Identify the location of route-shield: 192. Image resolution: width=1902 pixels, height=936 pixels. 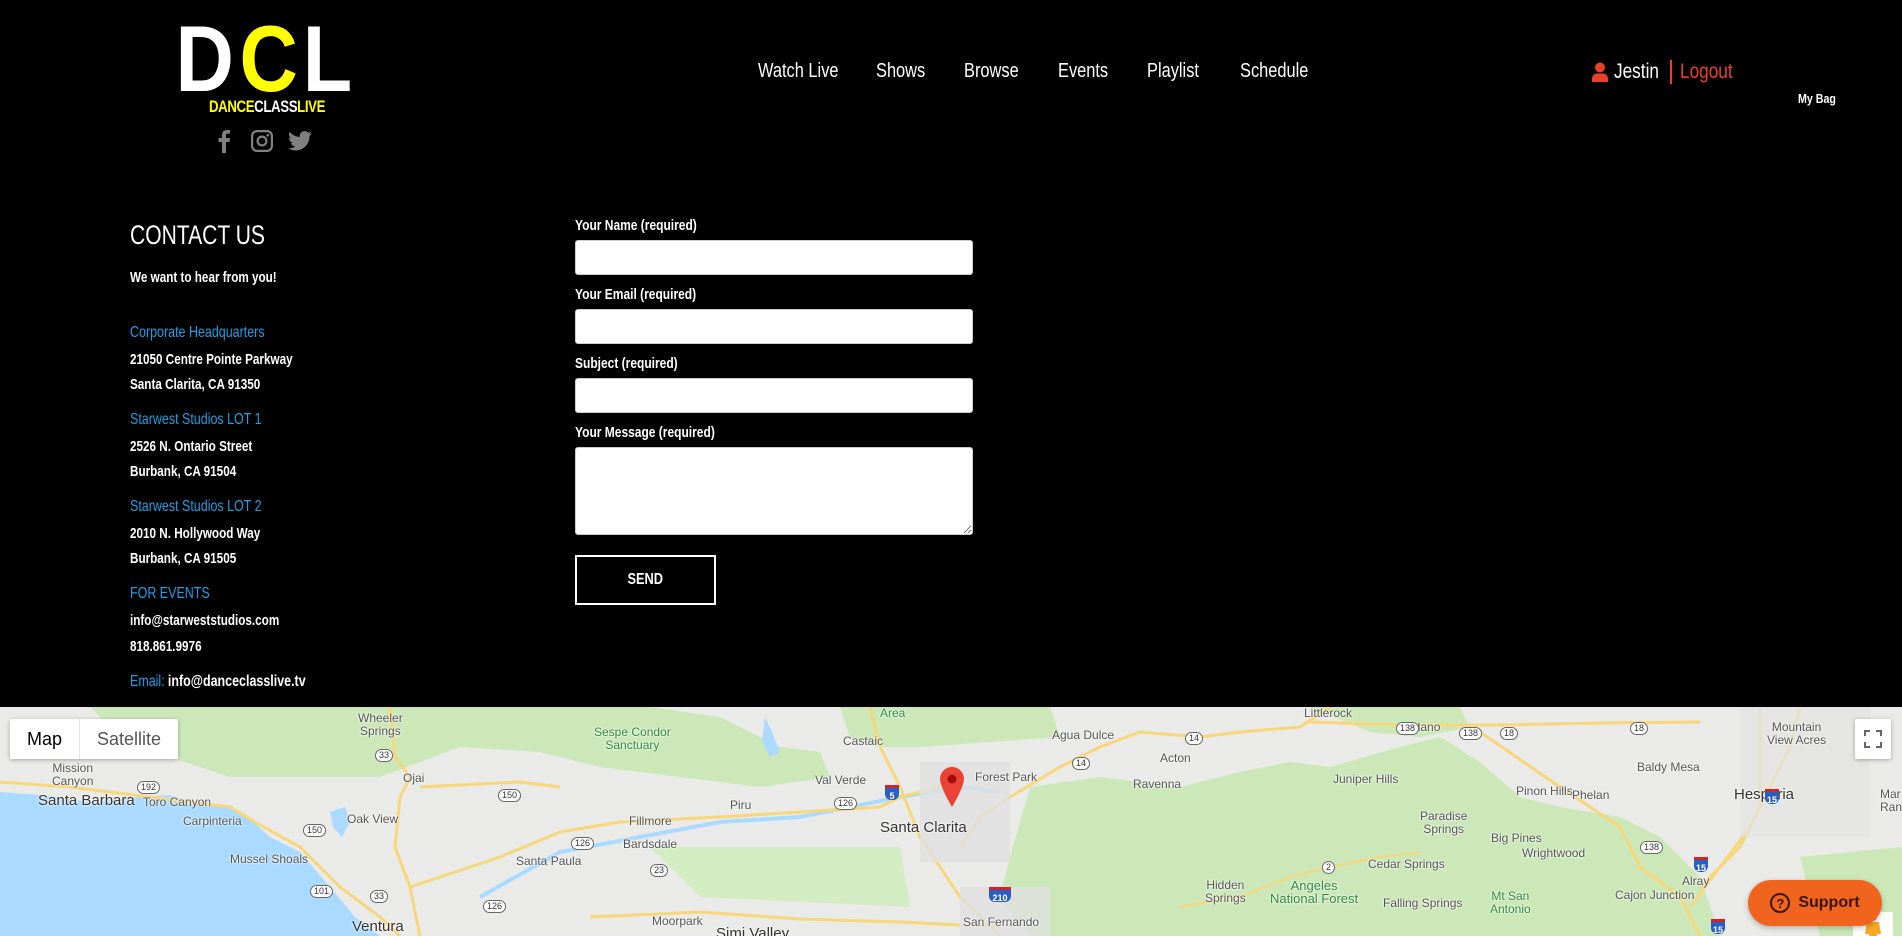
(149, 787).